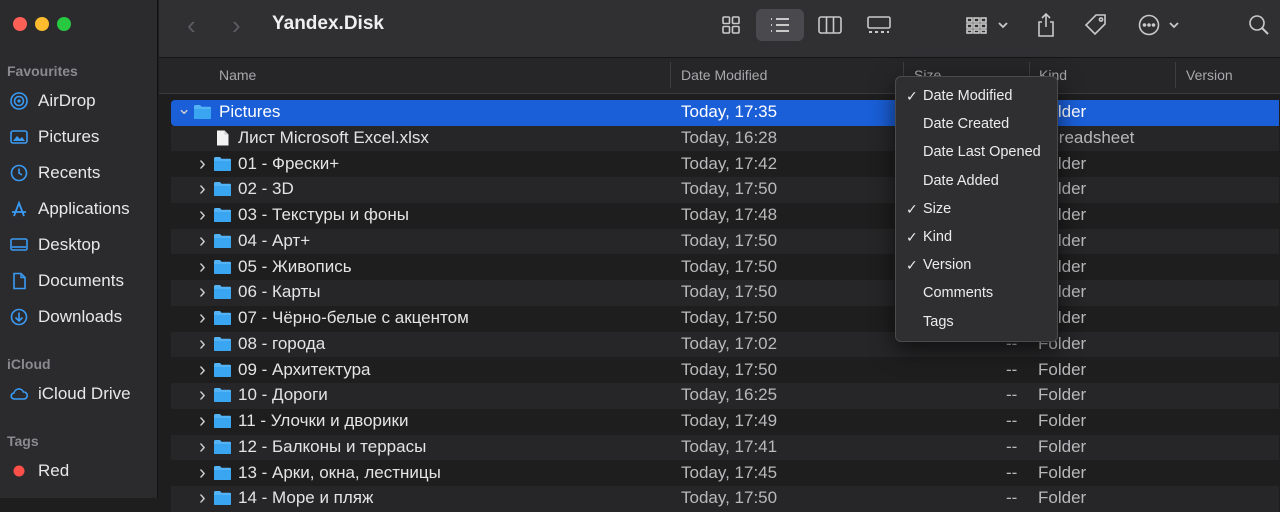  Describe the element at coordinates (729, 111) in the screenshot. I see `item-date-modified: Today, 17:35` at that location.